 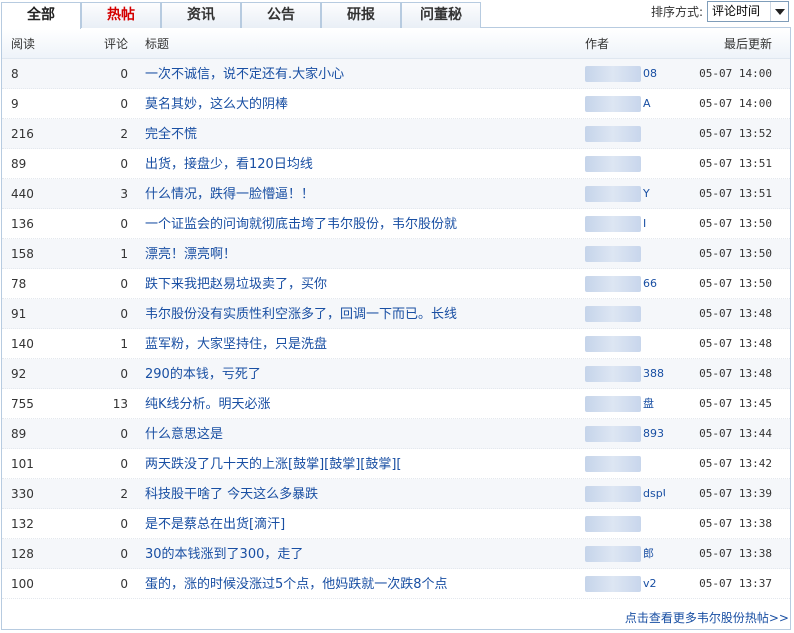 What do you see at coordinates (201, 15) in the screenshot?
I see `tab-news: 资讯` at bounding box center [201, 15].